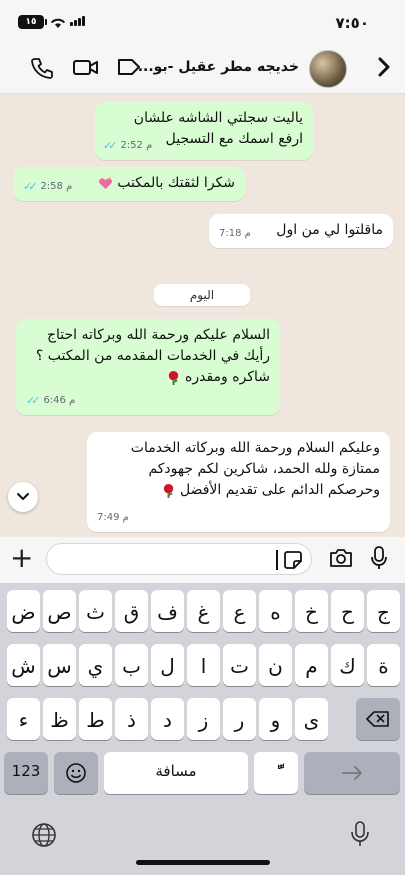 The height and width of the screenshot is (875, 405). Describe the element at coordinates (179, 559) in the screenshot. I see `message-input` at that location.